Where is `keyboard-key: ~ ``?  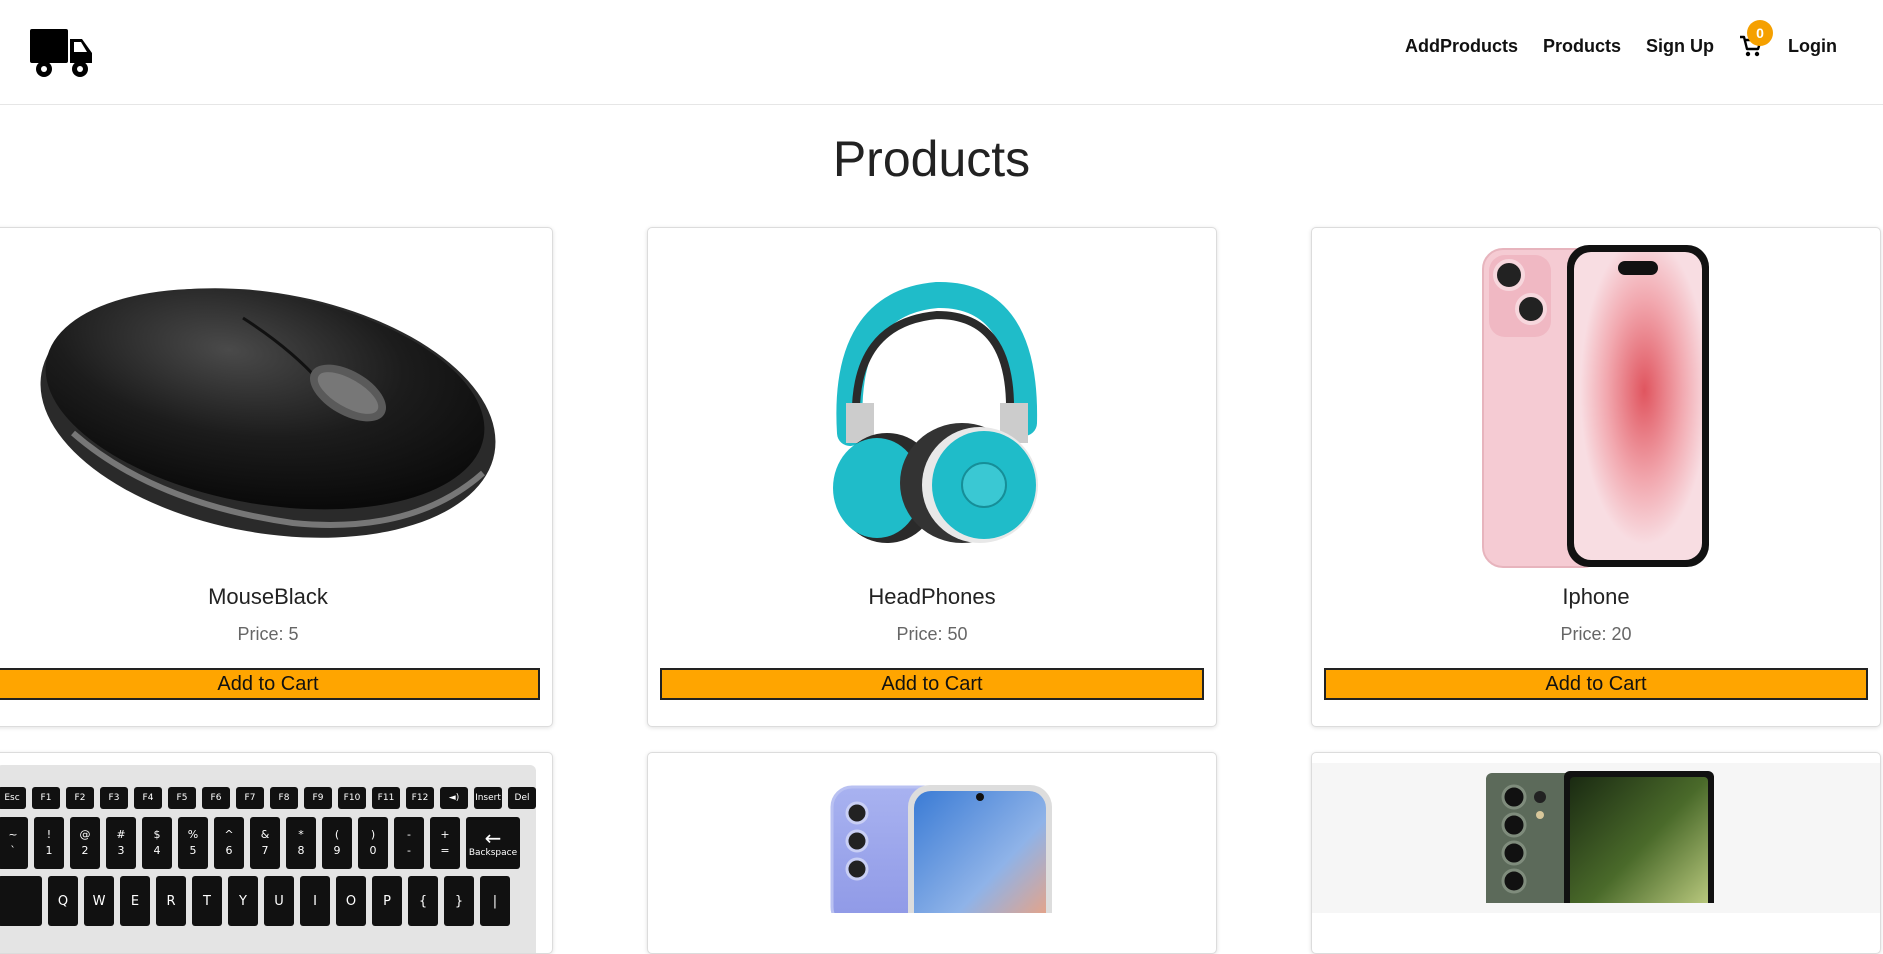
keyboard-key: ~ ` is located at coordinates (14, 843).